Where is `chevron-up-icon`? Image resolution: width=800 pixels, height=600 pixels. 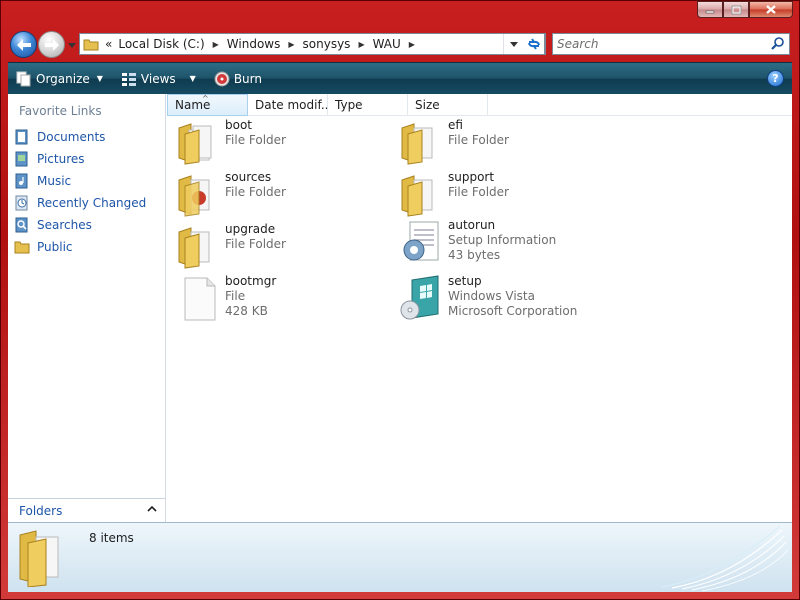
chevron-up-icon is located at coordinates (152, 508).